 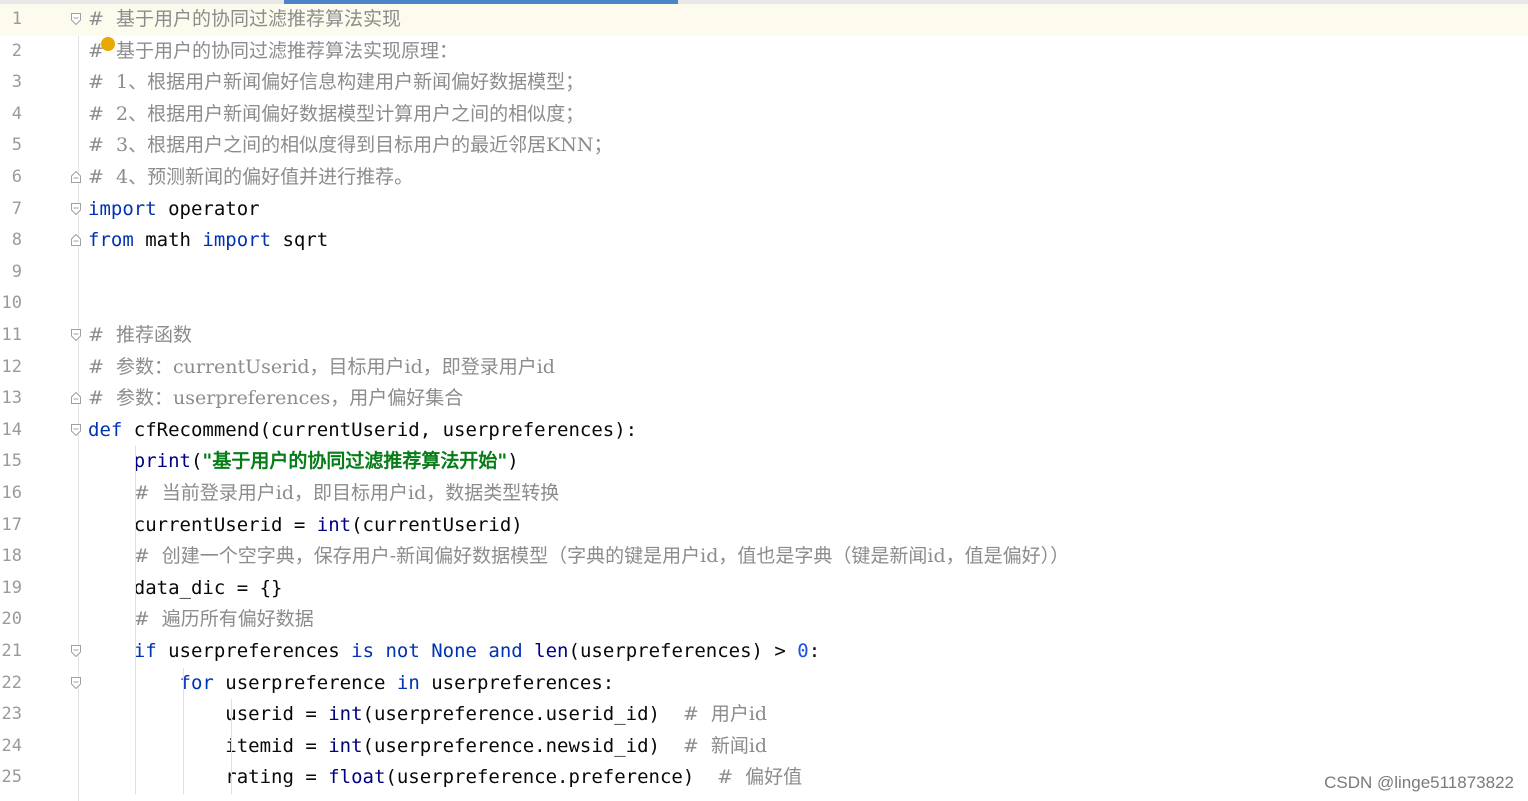 I want to click on code-line: 20 # 遍历所有偏好数据, so click(x=764, y=620).